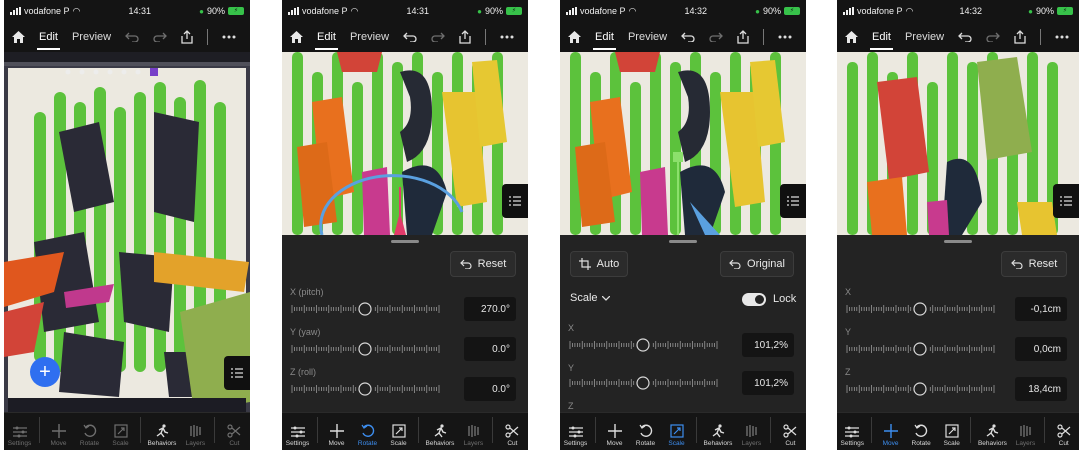 The width and height of the screenshot is (1079, 450). Describe the element at coordinates (571, 11) in the screenshot. I see `signal-icon` at that location.